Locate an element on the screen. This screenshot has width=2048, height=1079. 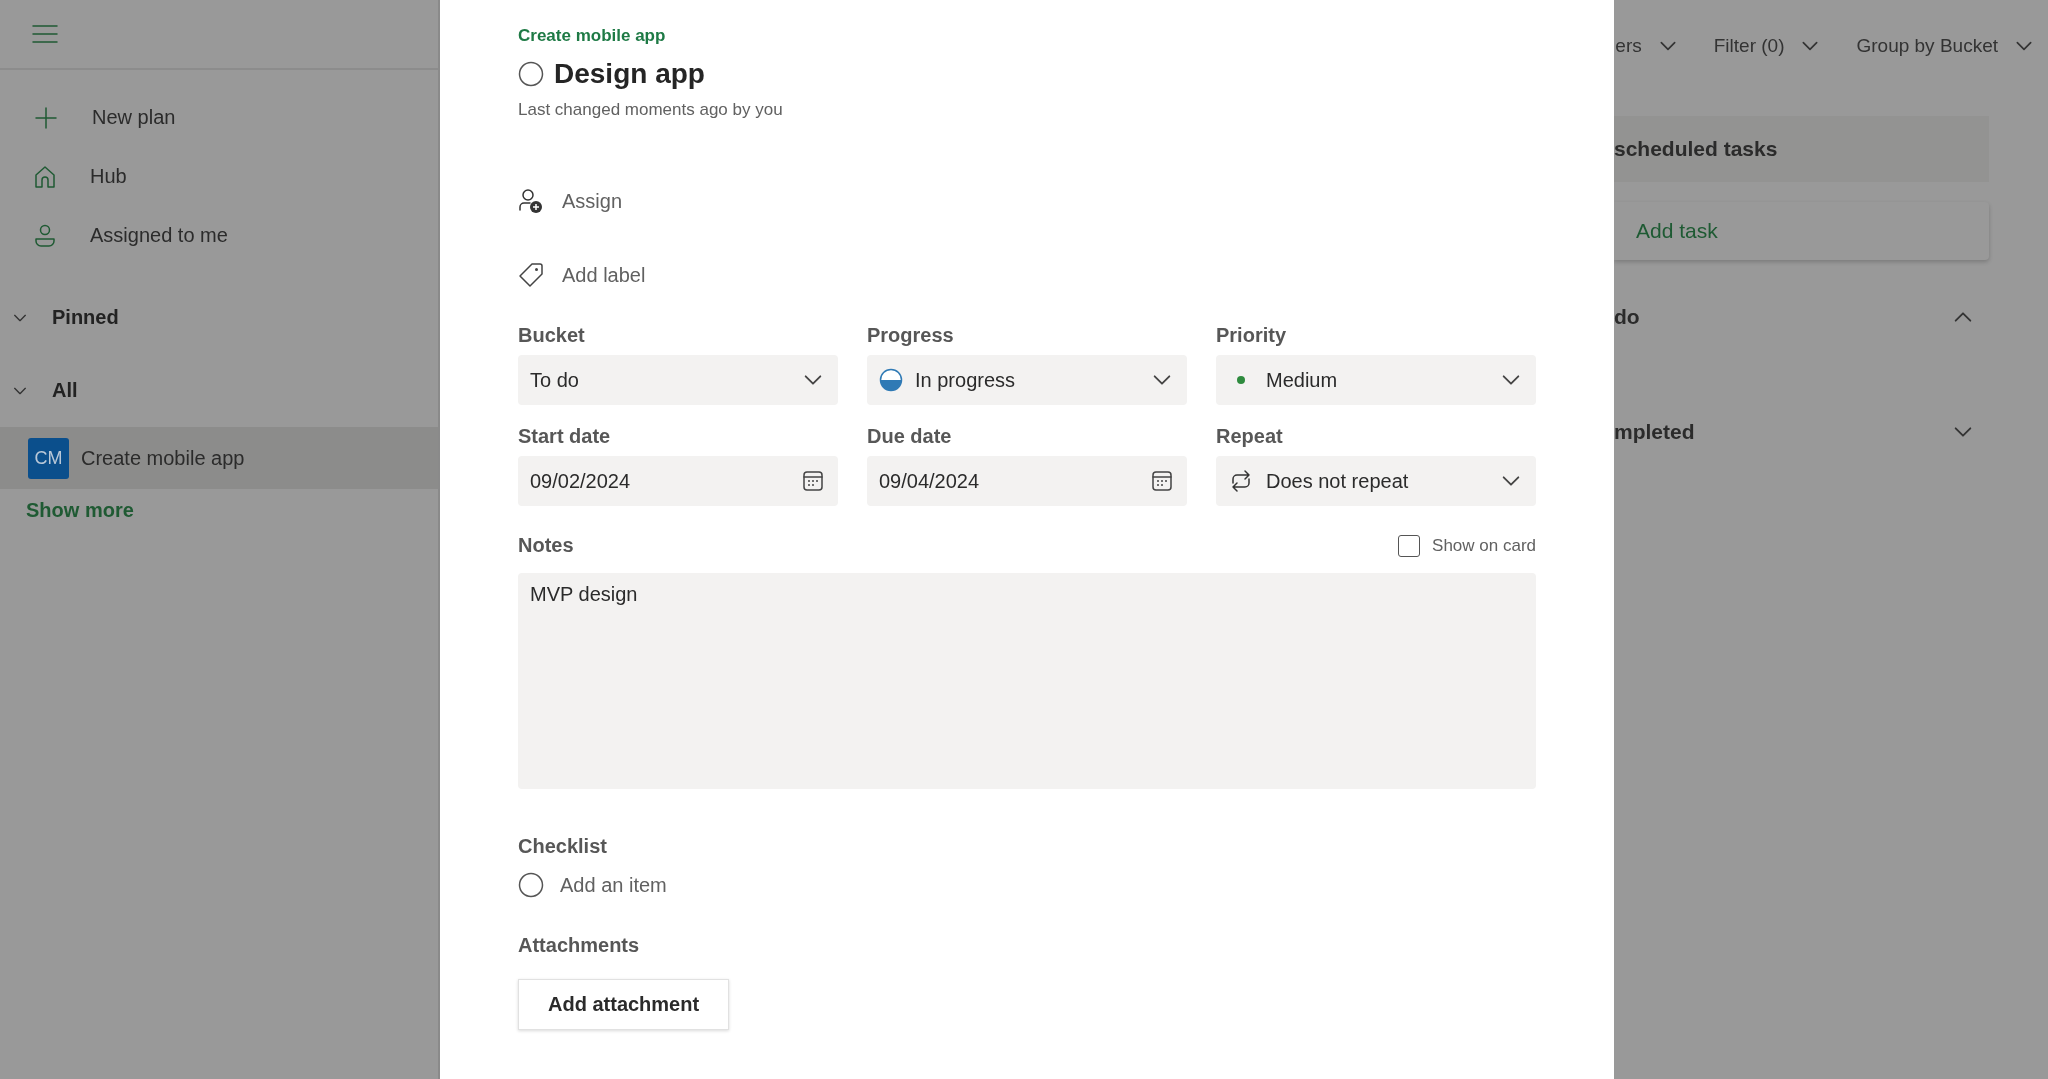
notes-field: MVP design is located at coordinates (1027, 681).